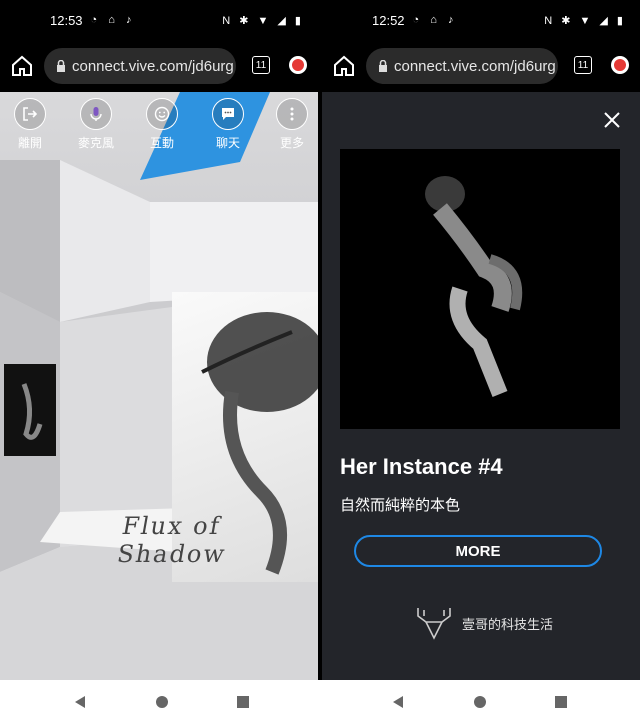 This screenshot has height=723, width=640. I want to click on chat-label: 聊天, so click(227, 143).